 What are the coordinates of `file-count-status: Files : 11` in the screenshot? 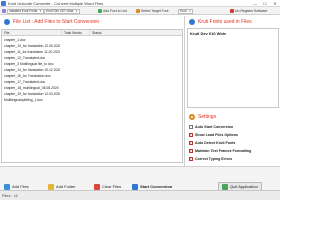 It's located at (10, 195).